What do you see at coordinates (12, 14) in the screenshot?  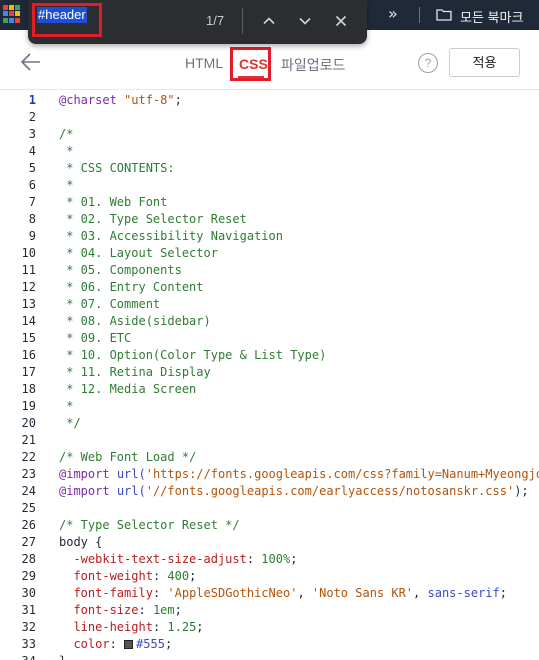 I see `apps-grid-icon` at bounding box center [12, 14].